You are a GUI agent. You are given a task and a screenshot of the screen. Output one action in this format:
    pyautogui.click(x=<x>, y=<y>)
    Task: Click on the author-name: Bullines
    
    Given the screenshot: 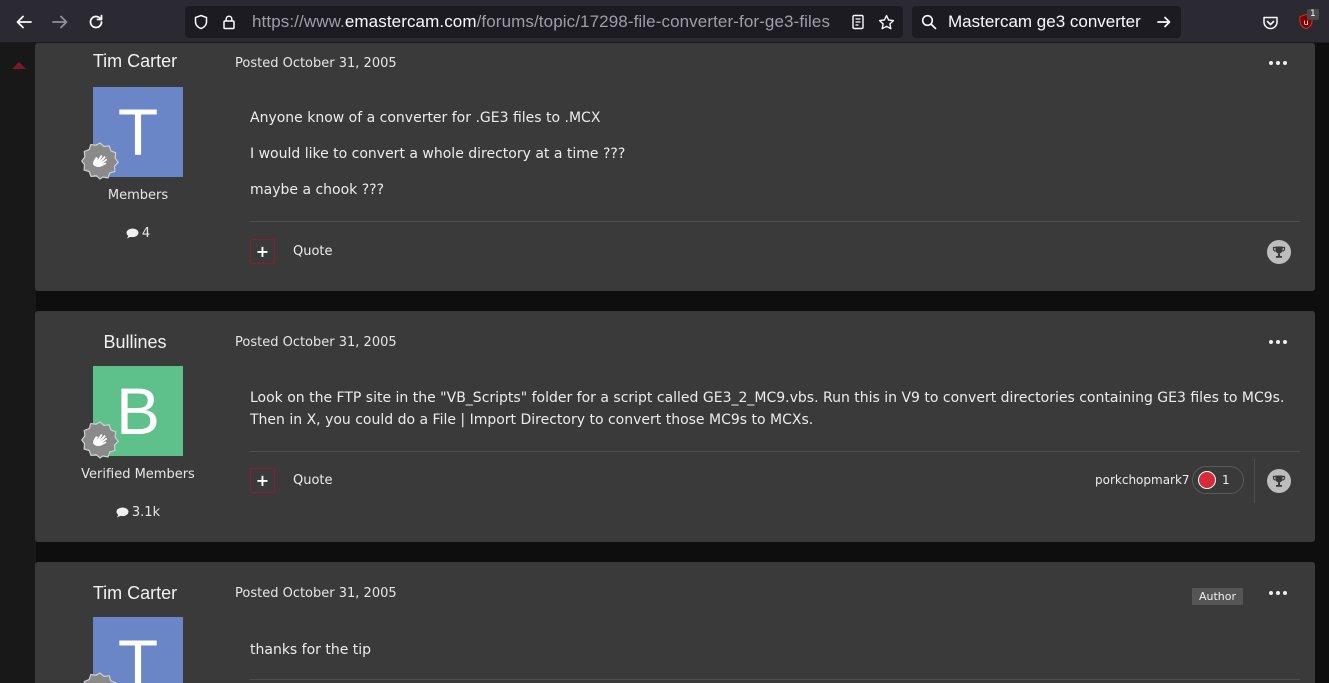 What is the action you would take?
    pyautogui.click(x=135, y=342)
    